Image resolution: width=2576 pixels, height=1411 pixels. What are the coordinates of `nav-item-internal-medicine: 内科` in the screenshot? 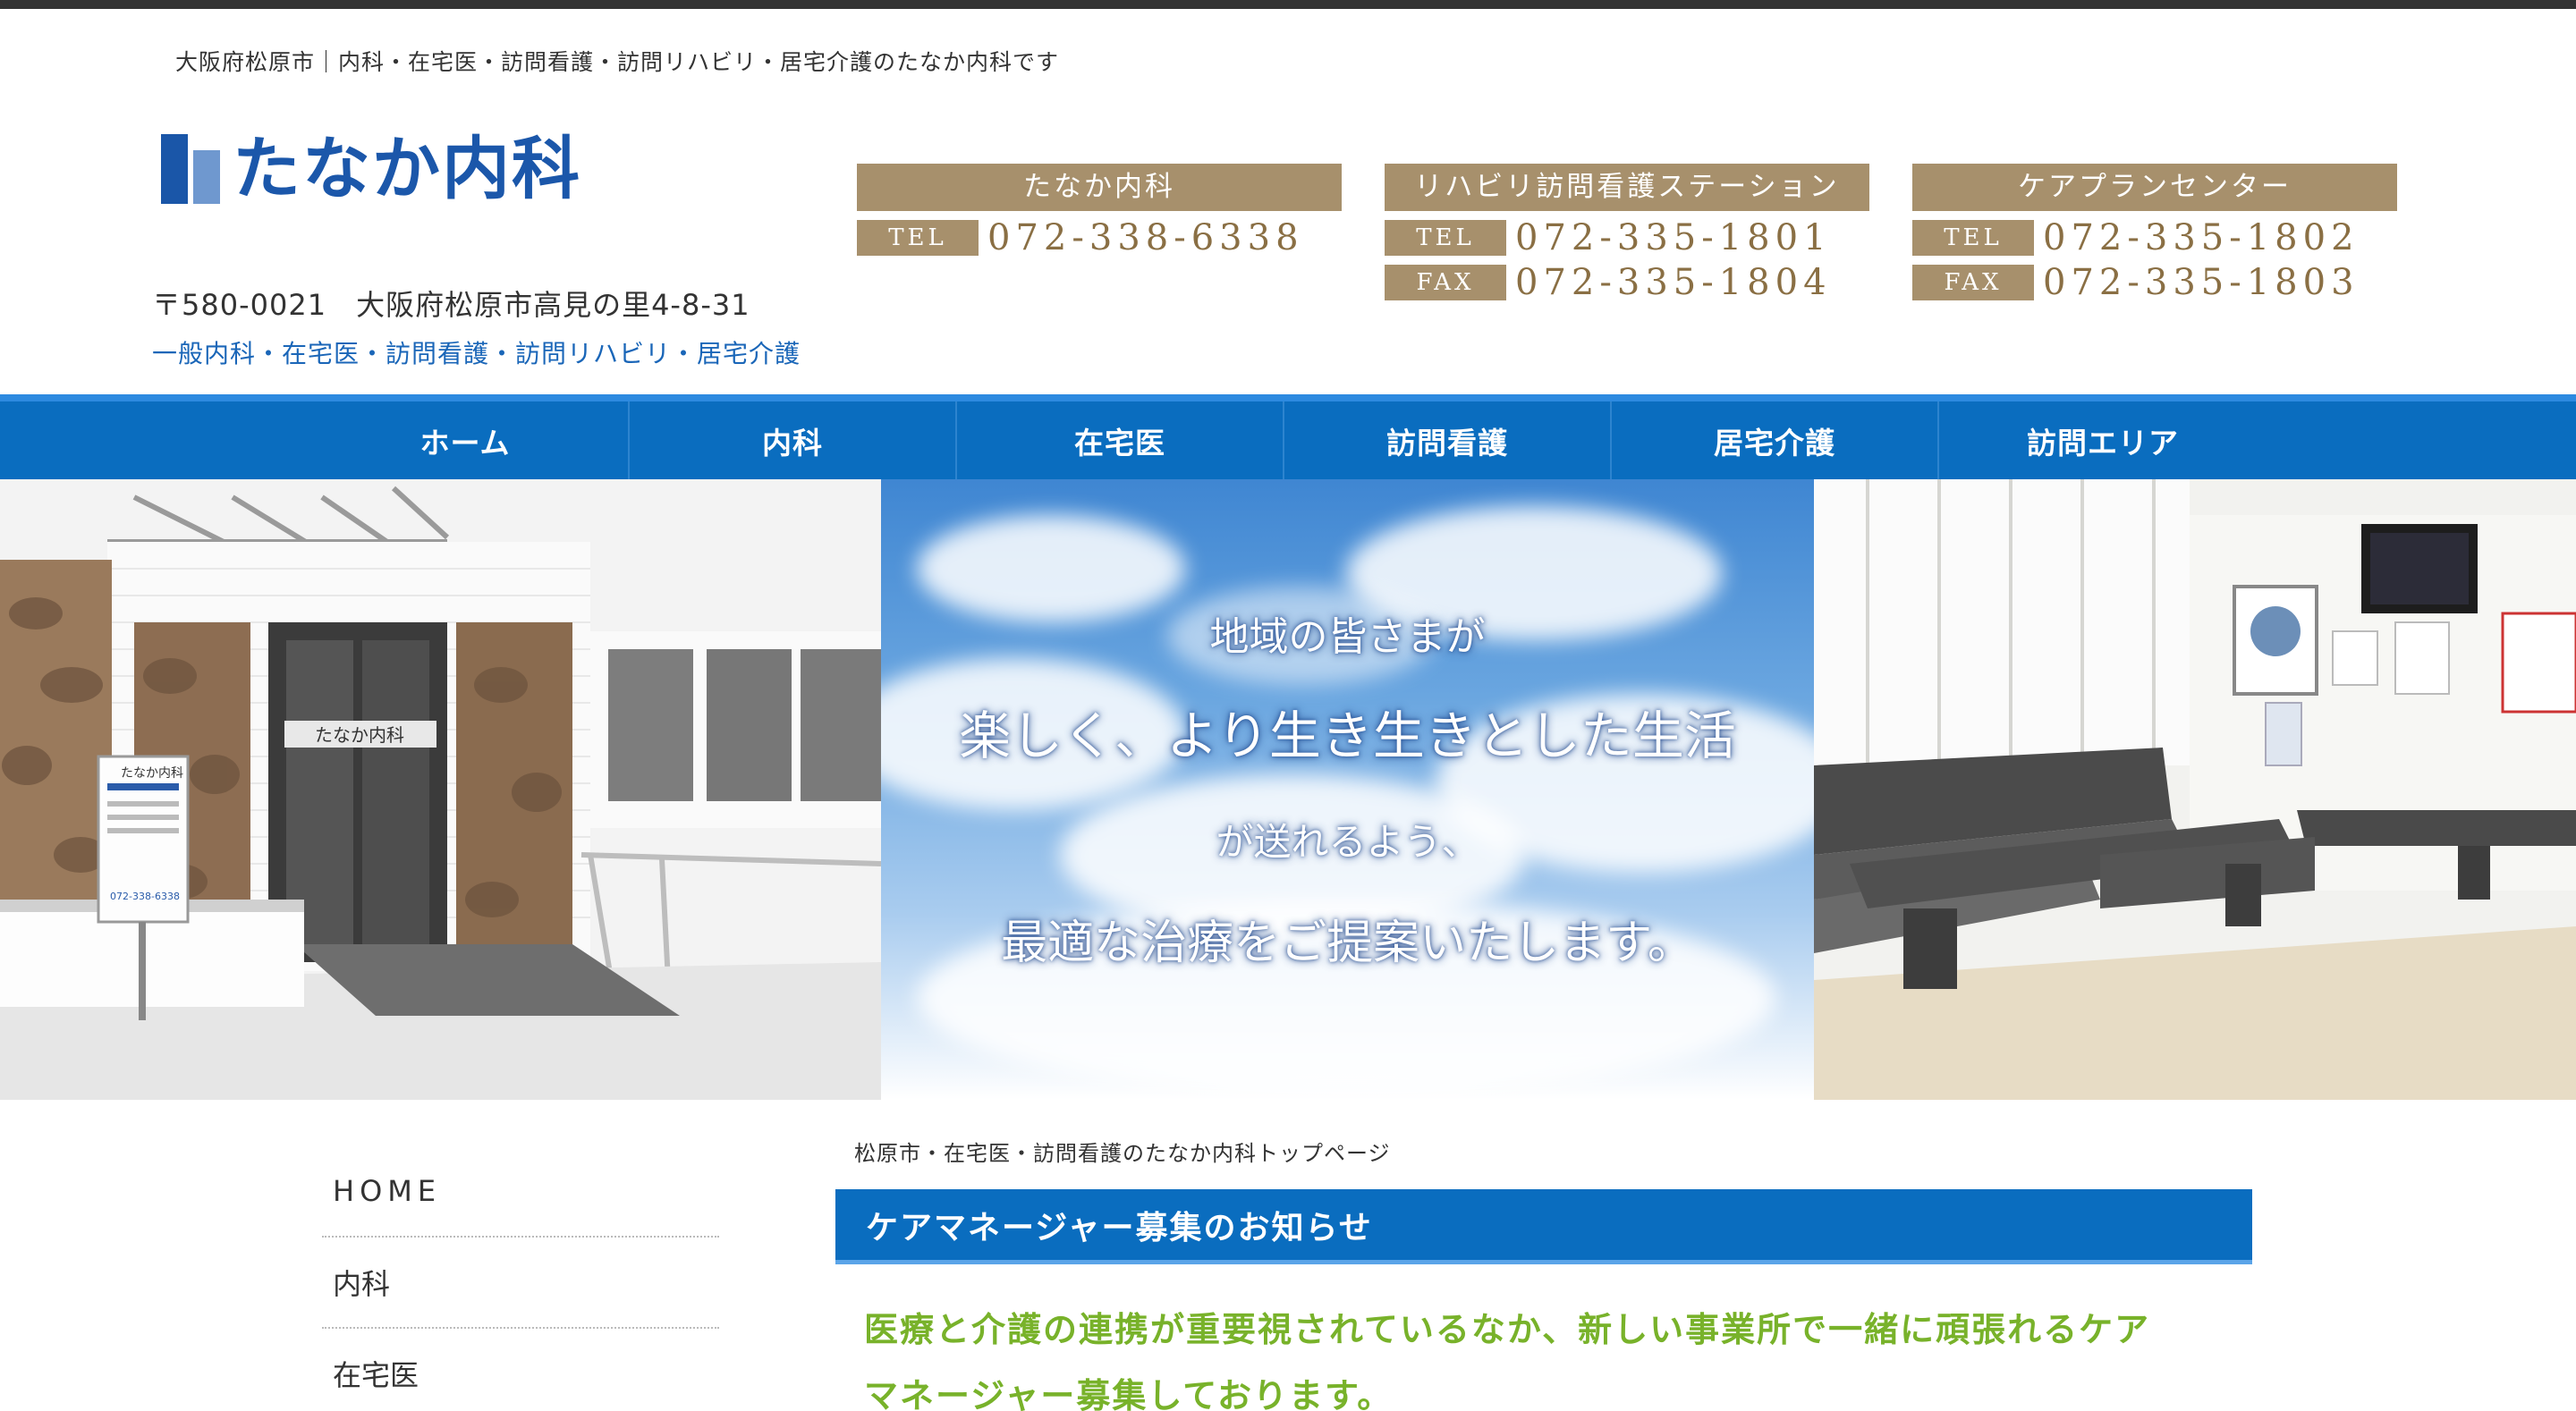 It's located at (793, 440).